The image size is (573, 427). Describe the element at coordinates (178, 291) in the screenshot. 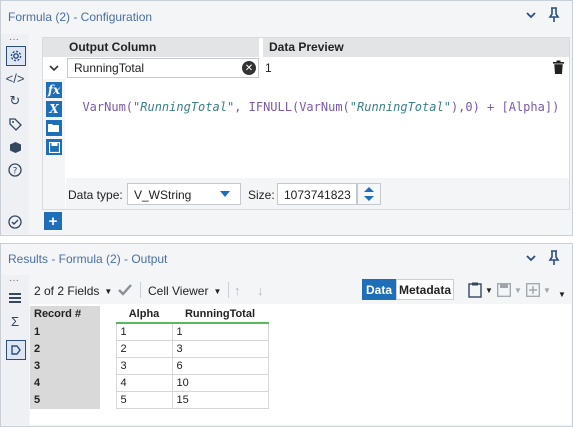

I see `cell-viewer-label: Cell Viewer` at that location.